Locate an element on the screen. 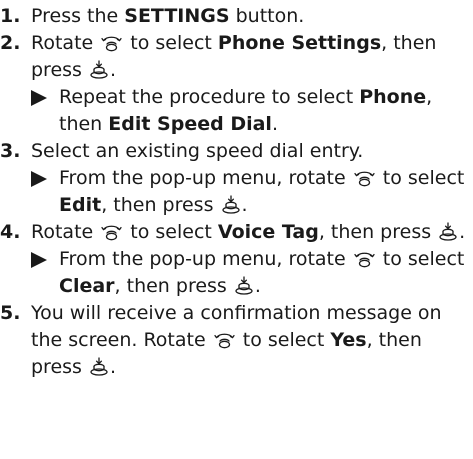  step-number: 2. is located at coordinates (10, 43).